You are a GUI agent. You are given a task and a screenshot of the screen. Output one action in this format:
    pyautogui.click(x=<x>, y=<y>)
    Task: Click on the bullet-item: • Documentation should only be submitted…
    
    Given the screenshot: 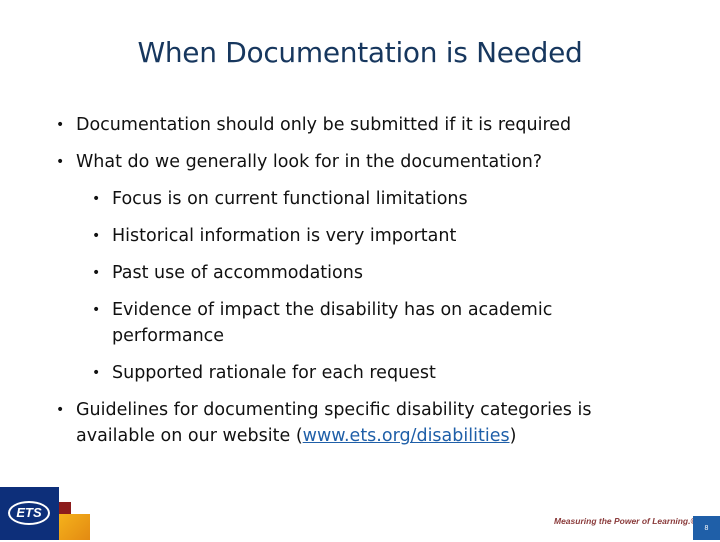 What is the action you would take?
    pyautogui.click(x=356, y=125)
    